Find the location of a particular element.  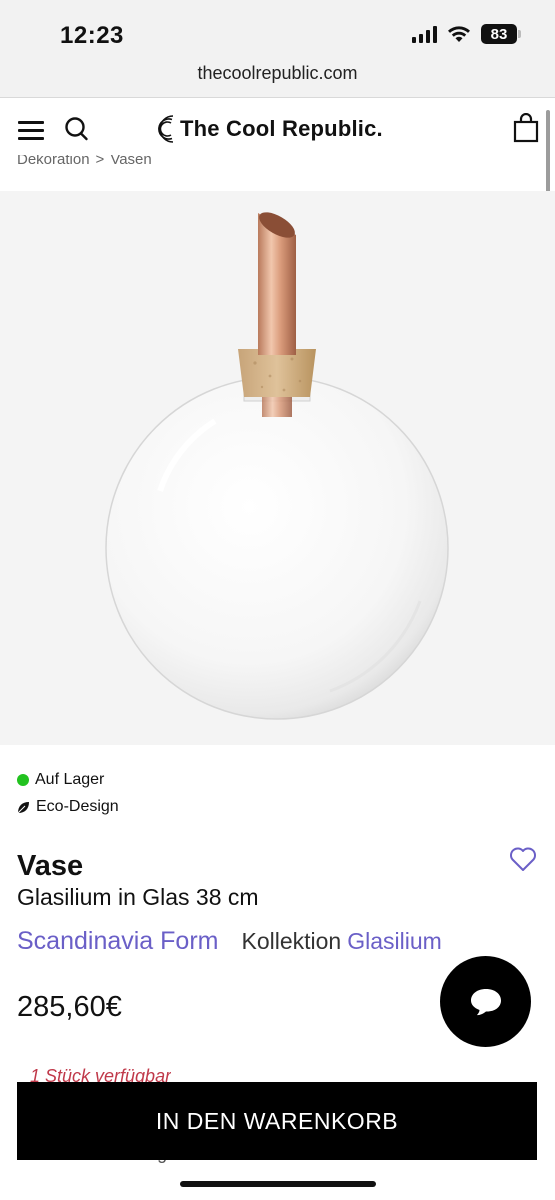

site-header: The Cool Republic. is located at coordinates (277, 130).